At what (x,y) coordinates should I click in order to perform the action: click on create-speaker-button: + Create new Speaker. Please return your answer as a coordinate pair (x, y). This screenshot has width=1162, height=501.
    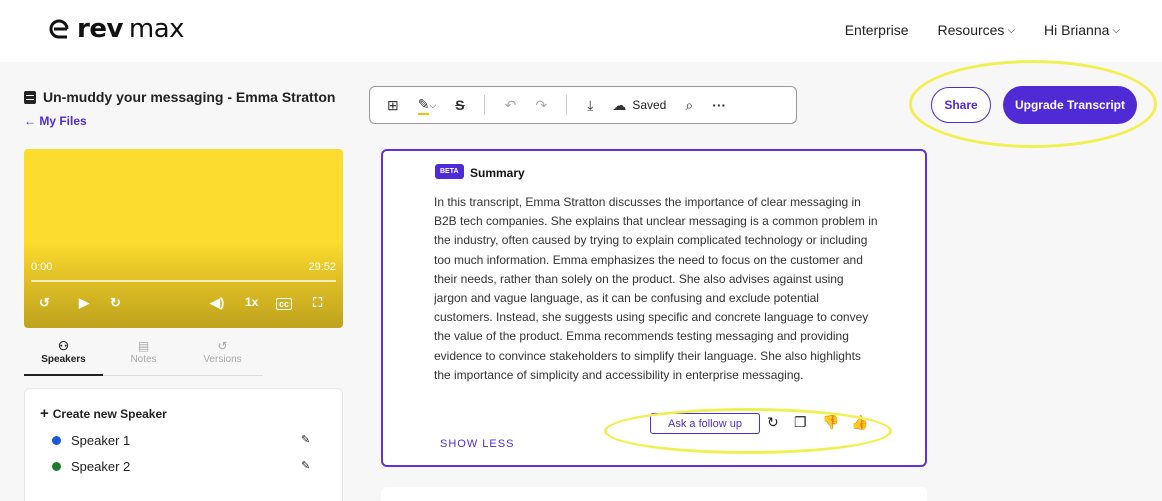
    Looking at the image, I should click on (103, 413).